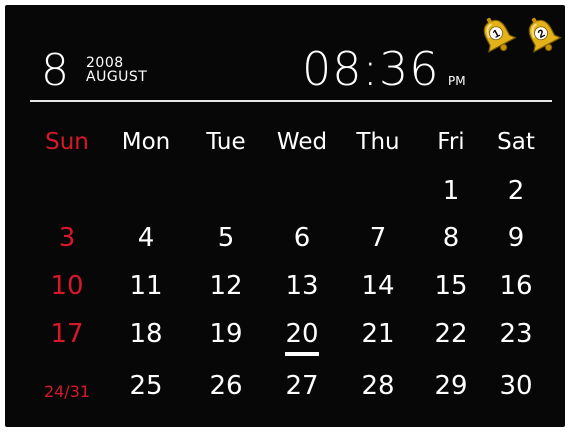 The image size is (570, 432). Describe the element at coordinates (291, 101) in the screenshot. I see `header-divider` at that location.